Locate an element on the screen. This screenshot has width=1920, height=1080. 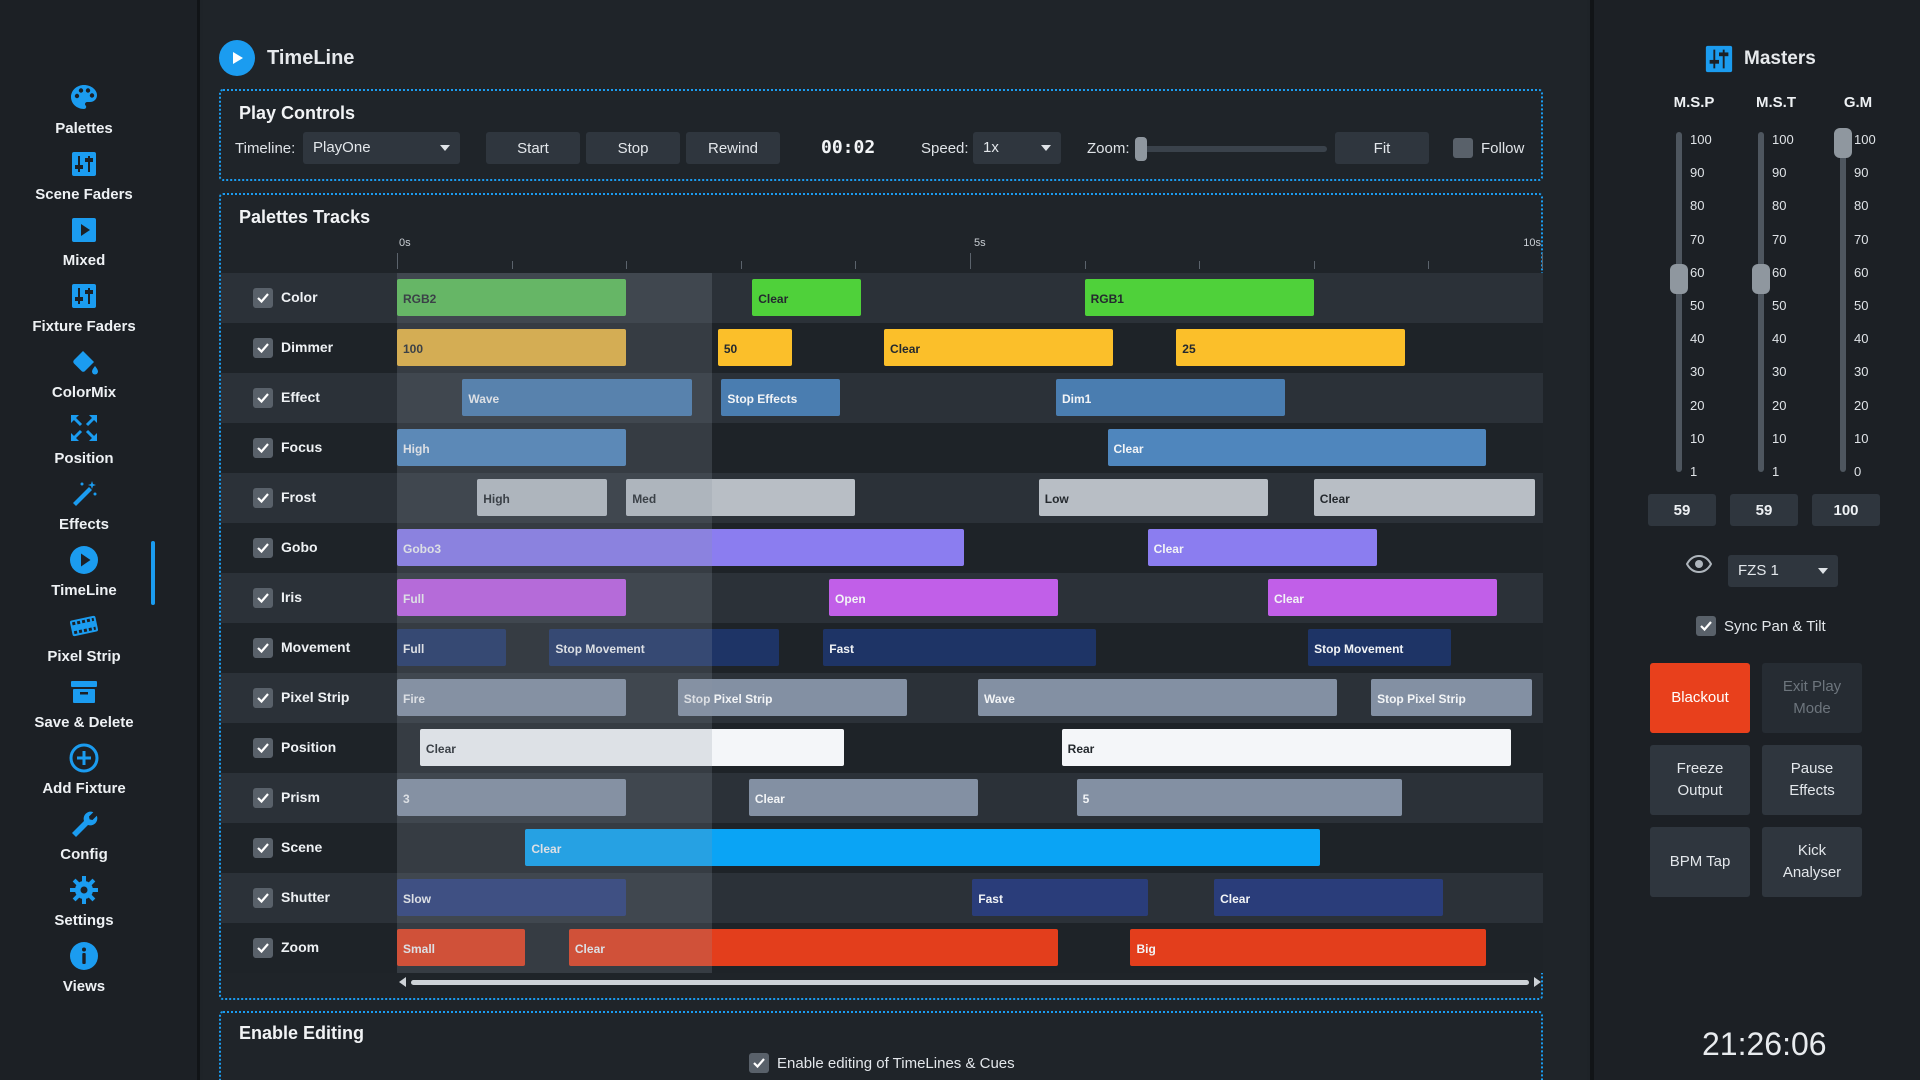
follow-checkbox is located at coordinates (1463, 148).